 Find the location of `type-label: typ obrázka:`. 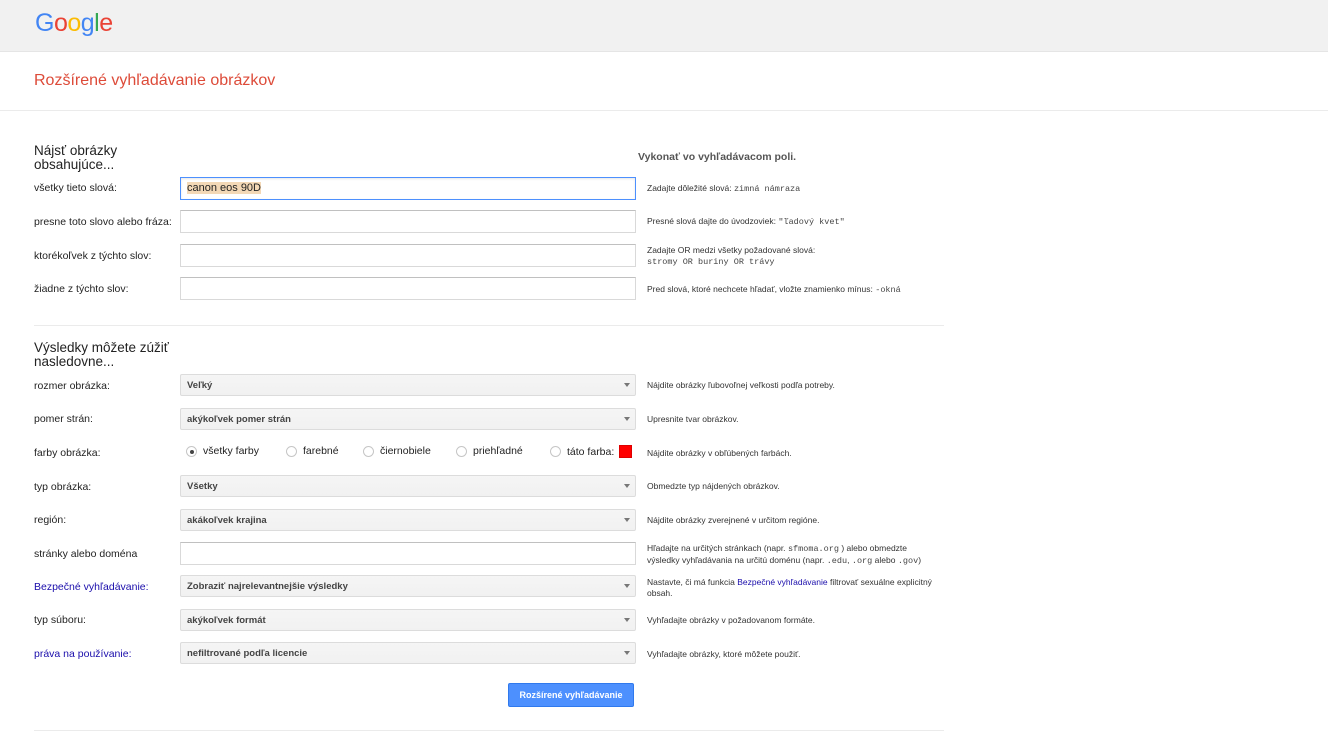

type-label: typ obrázka: is located at coordinates (63, 487).